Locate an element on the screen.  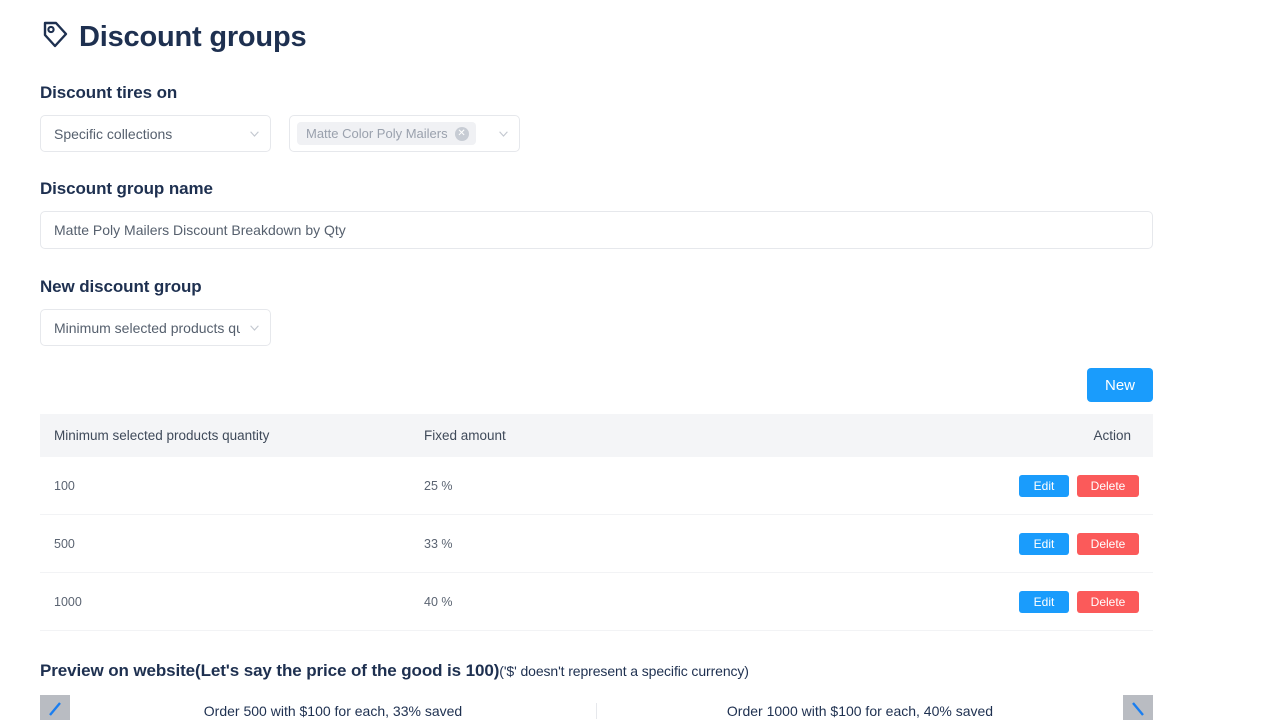
group-name-label: Discount group name is located at coordinates (126, 188).